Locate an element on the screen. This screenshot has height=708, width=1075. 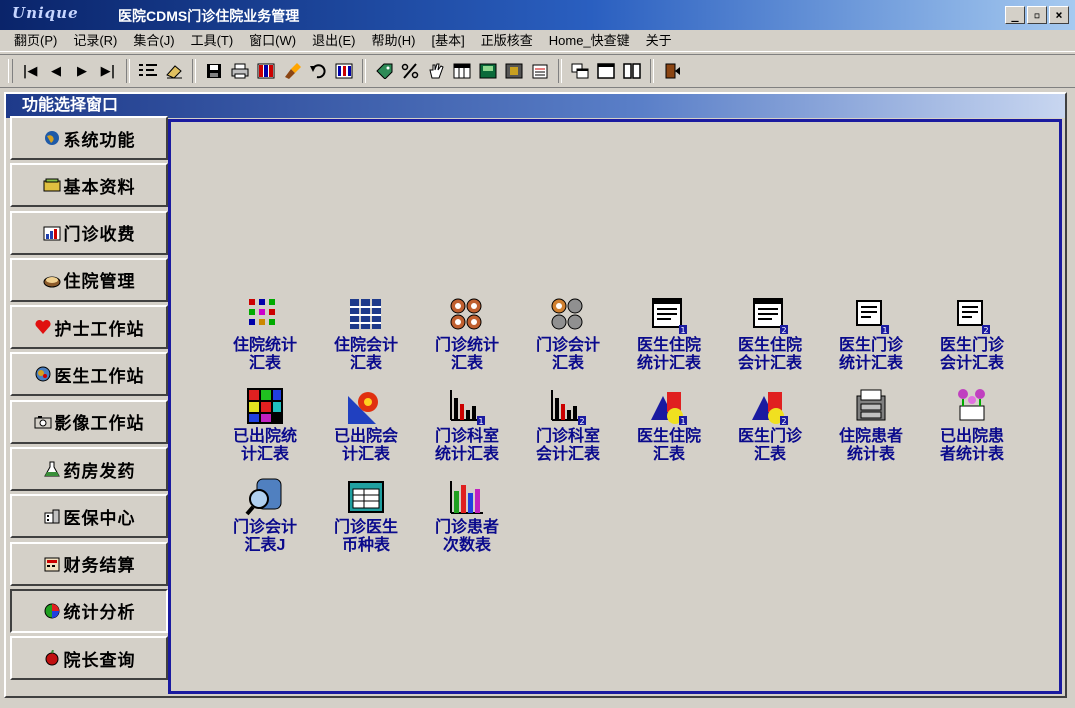
hand-icon is located at coordinates (436, 71).